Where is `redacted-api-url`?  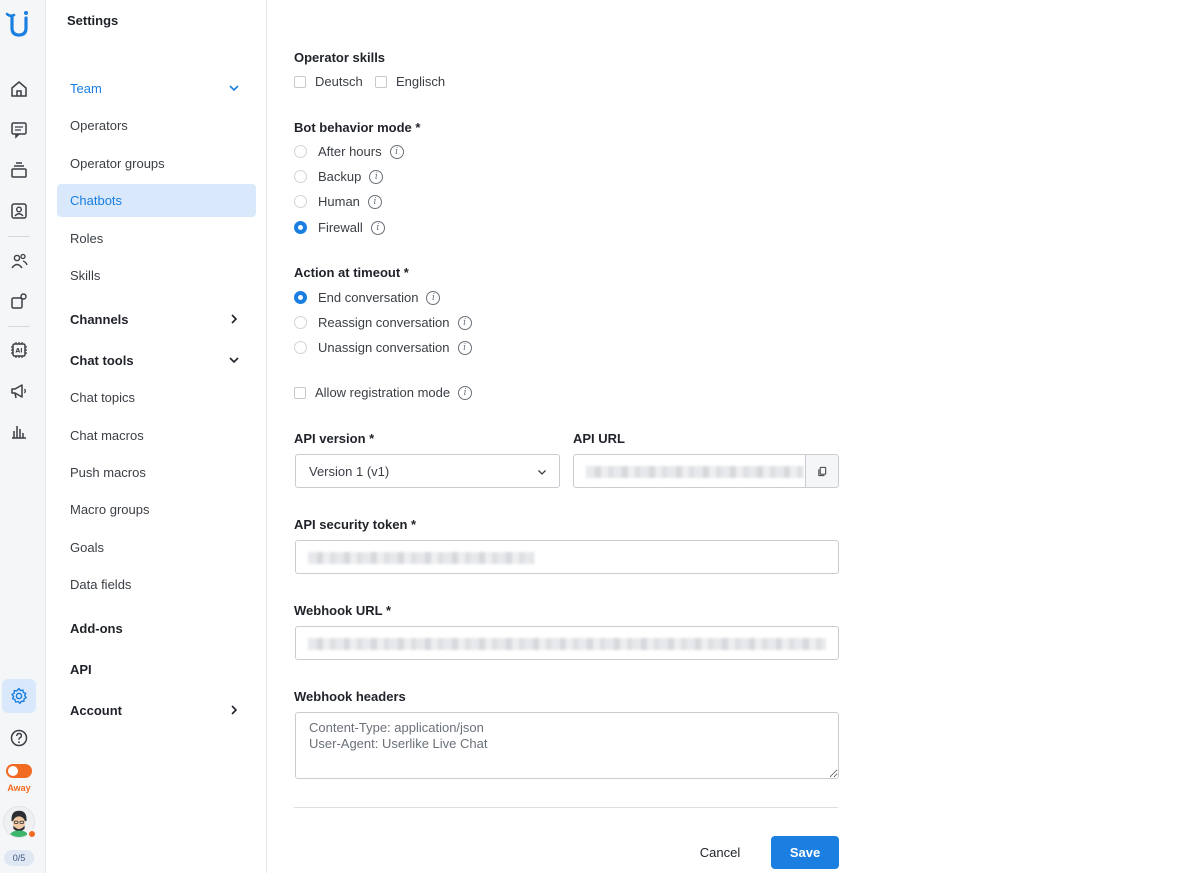 redacted-api-url is located at coordinates (695, 472).